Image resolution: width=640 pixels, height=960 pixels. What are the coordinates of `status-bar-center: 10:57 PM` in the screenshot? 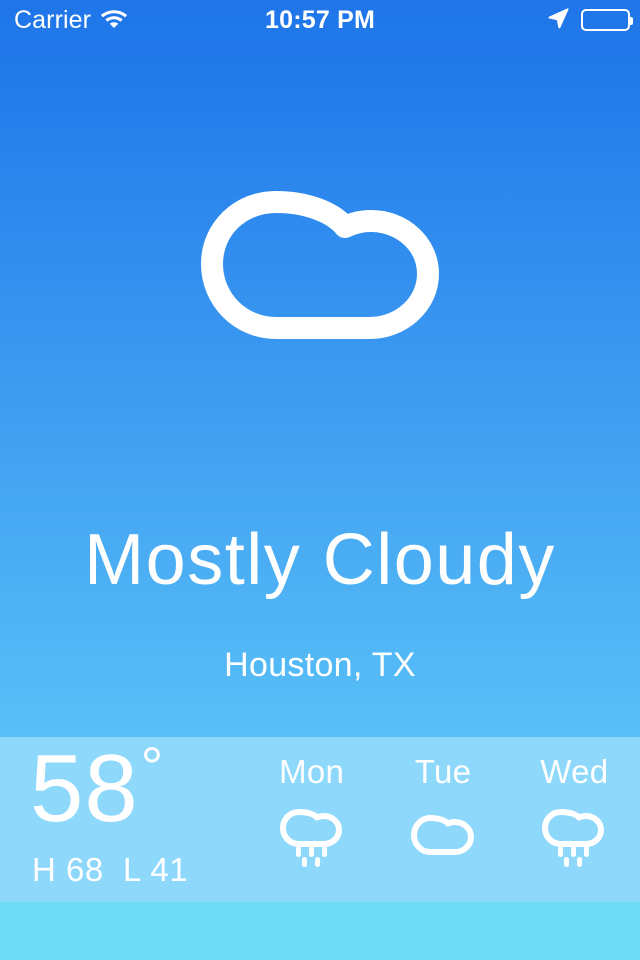 It's located at (320, 20).